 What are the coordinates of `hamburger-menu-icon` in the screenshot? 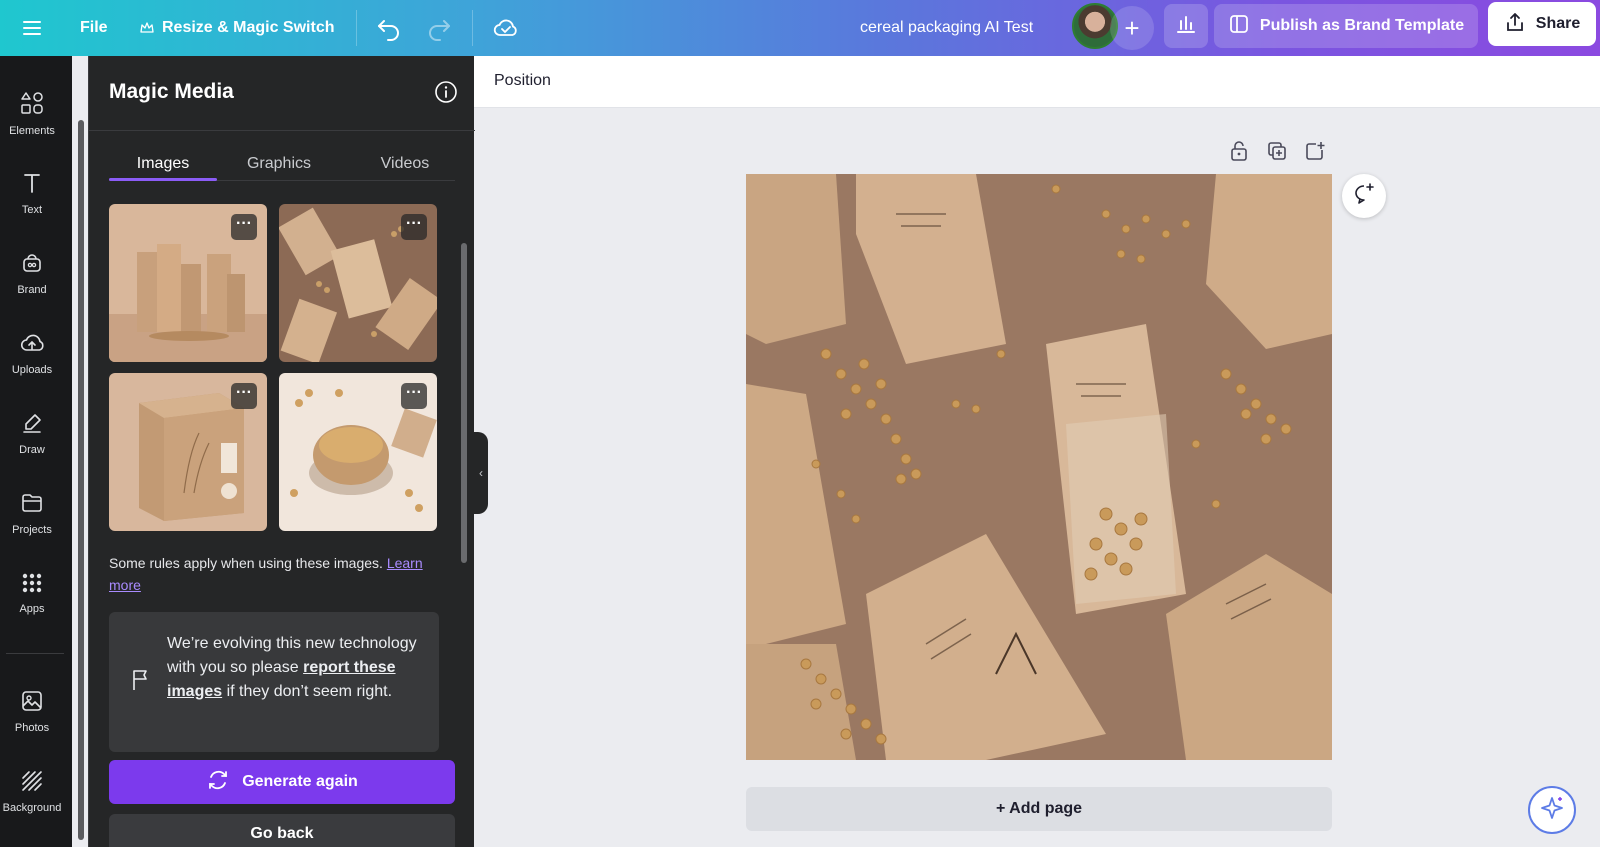 It's located at (32, 28).